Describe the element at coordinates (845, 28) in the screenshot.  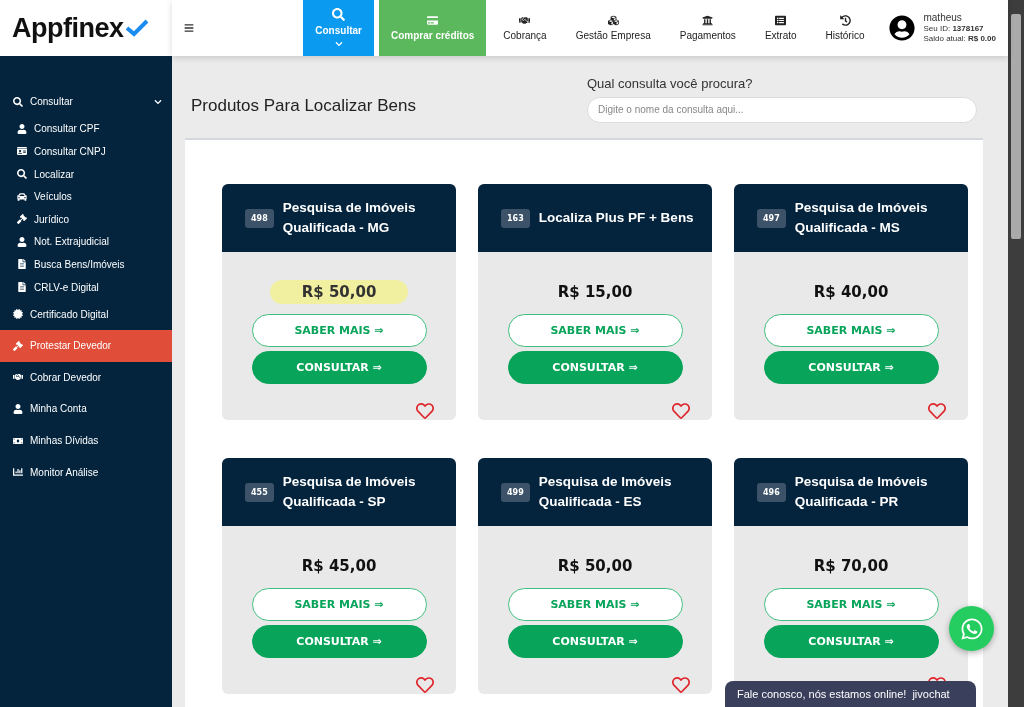
I see `nav-tab: Histórico` at that location.